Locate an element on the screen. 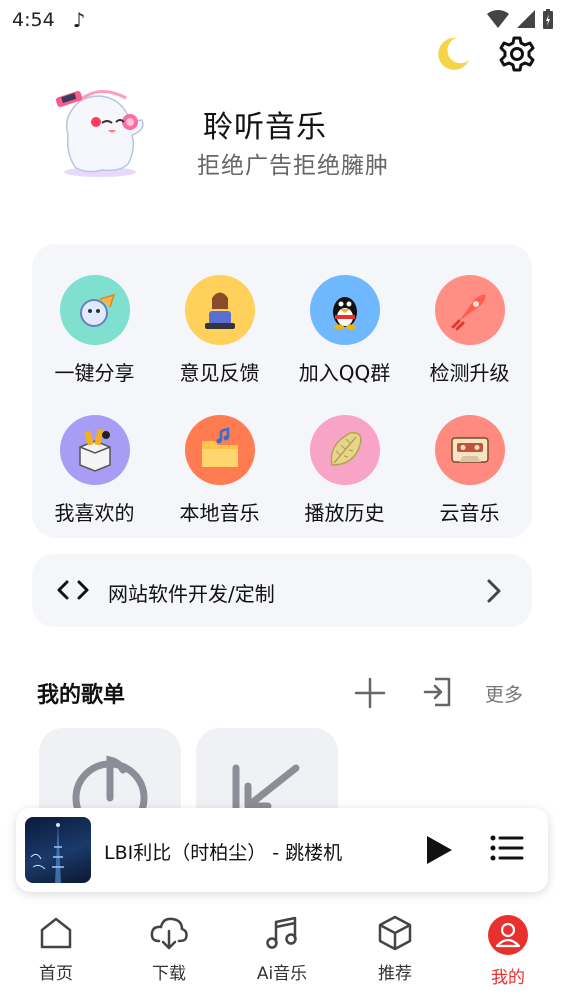  status-icons is located at coordinates (520, 19).